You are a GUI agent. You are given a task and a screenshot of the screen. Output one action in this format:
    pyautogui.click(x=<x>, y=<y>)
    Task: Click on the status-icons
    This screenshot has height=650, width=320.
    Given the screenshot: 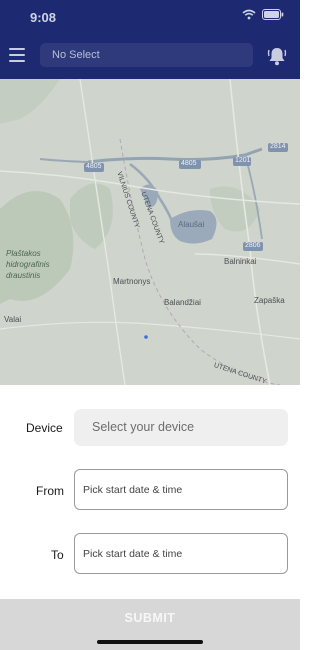 What is the action you would take?
    pyautogui.click(x=263, y=14)
    